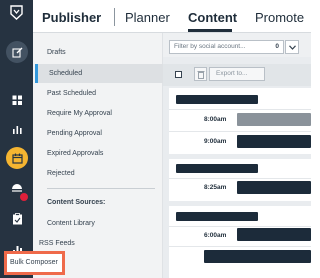  I want to click on post-time: 8:00am, so click(215, 119).